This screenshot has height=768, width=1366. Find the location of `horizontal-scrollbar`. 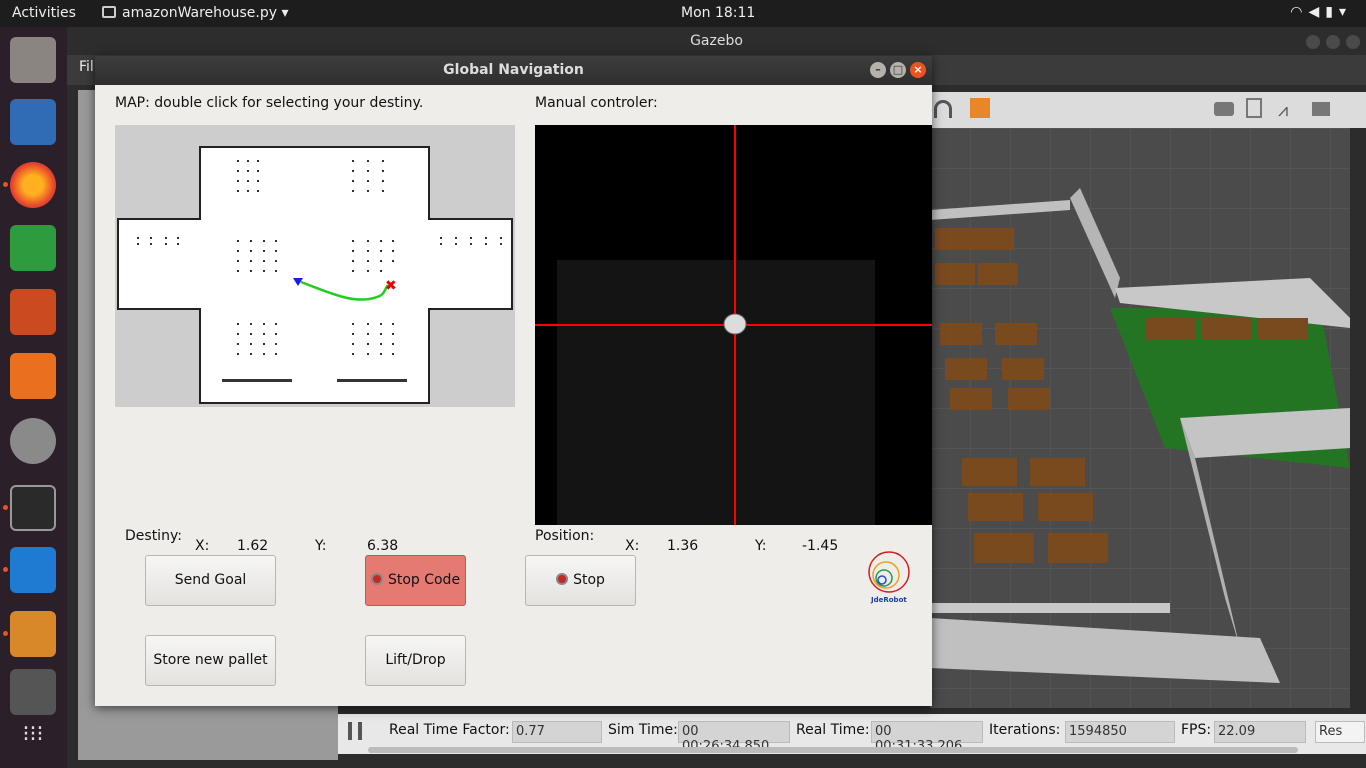

horizontal-scrollbar is located at coordinates (833, 750).